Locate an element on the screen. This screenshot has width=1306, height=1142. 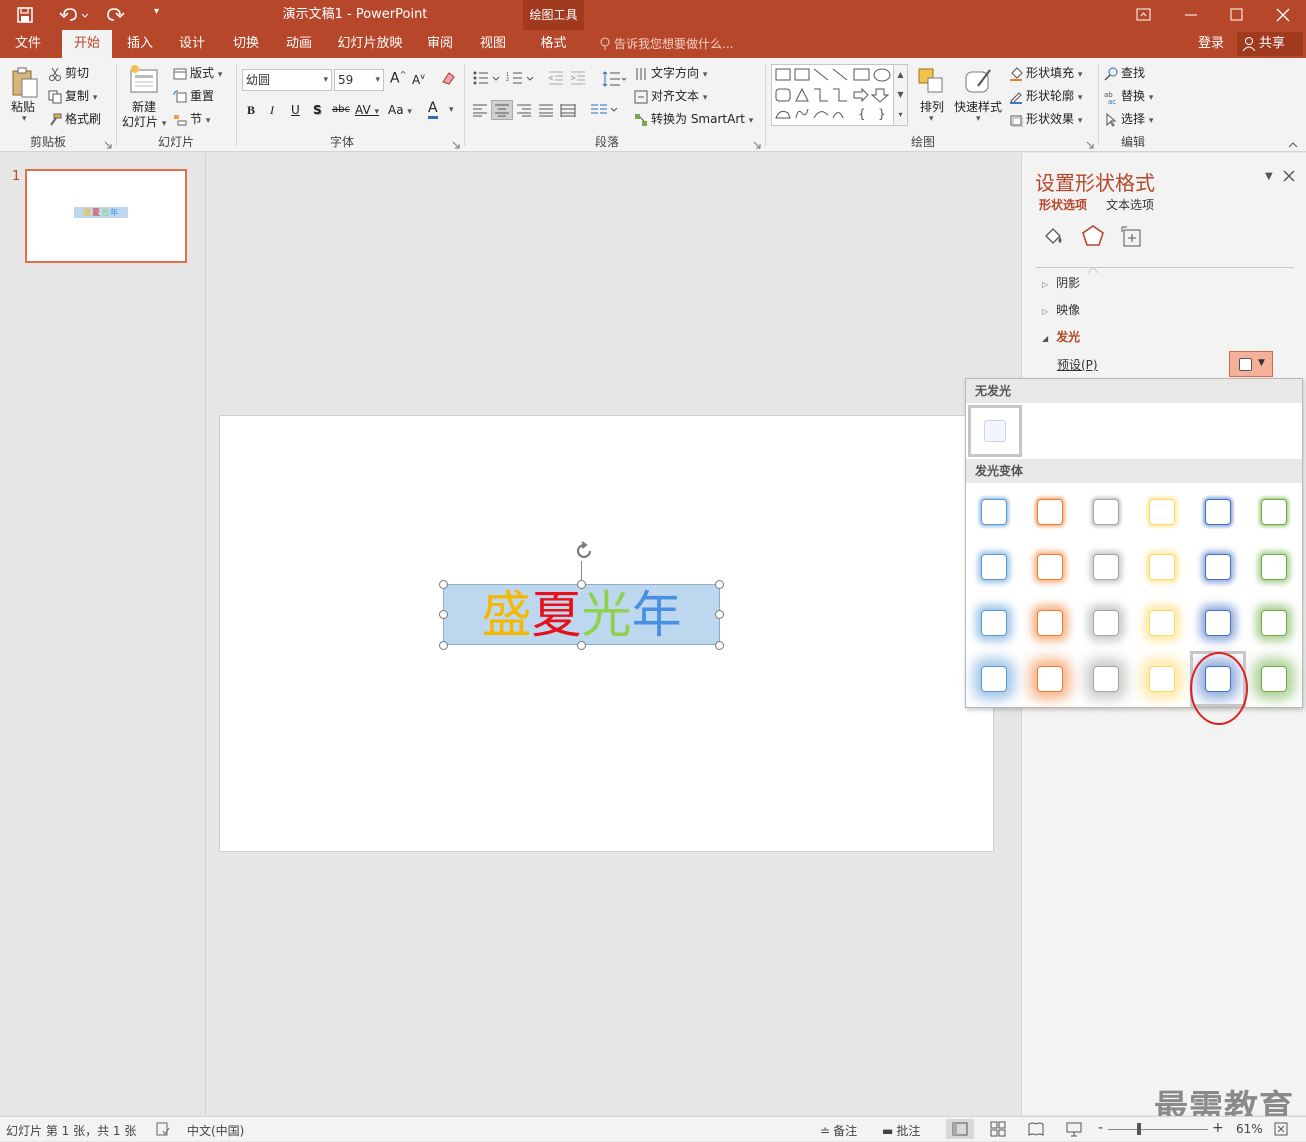
tab-shape-options: 形状选项 is located at coordinates (1063, 204).